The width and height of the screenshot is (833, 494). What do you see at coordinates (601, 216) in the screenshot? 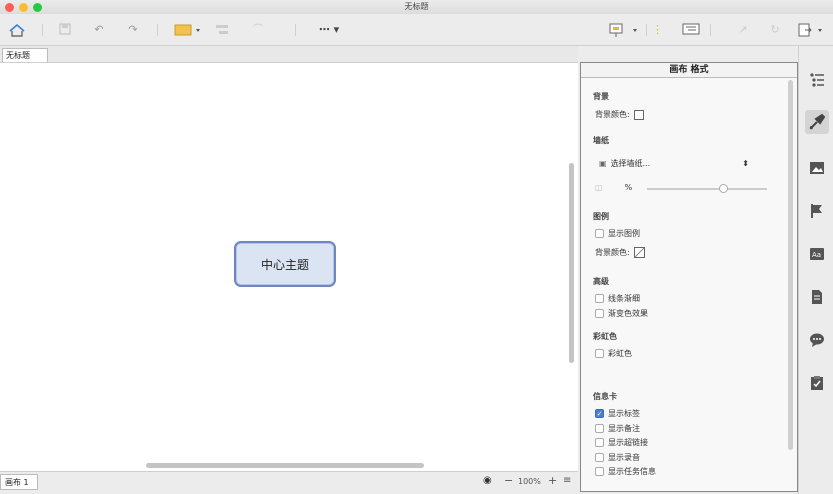
I see `legend-heading: 图例` at bounding box center [601, 216].